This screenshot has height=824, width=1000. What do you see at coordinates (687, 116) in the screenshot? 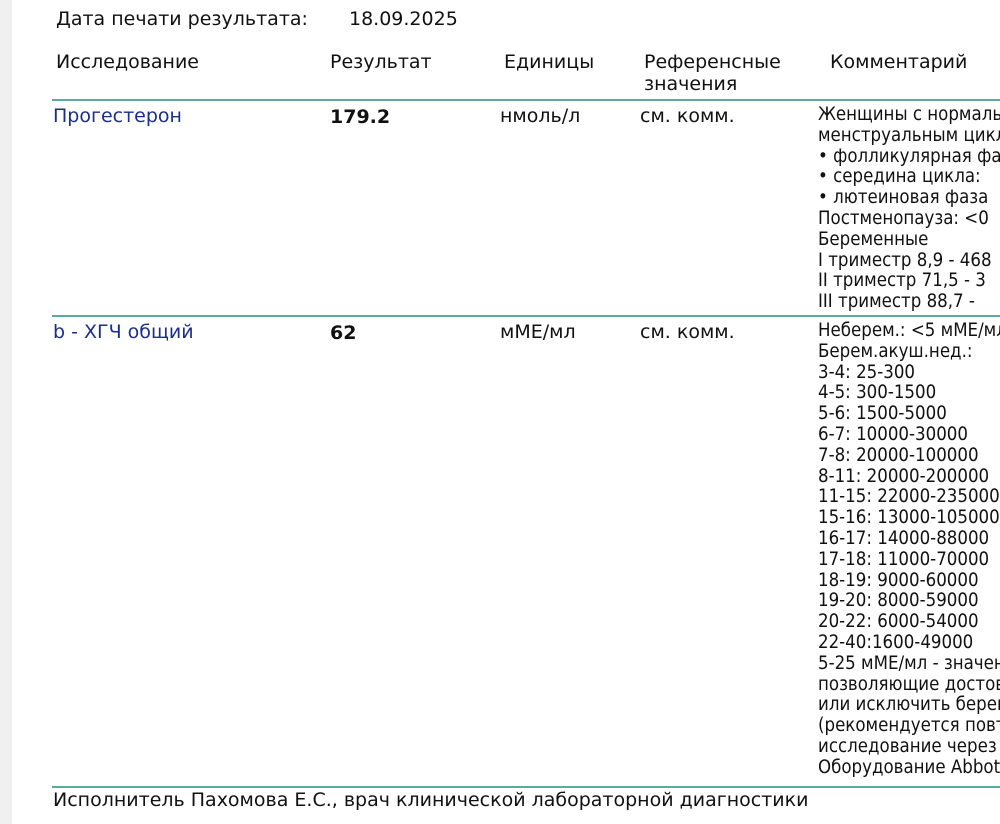
I see `reference-progesterone: см. комм.` at bounding box center [687, 116].